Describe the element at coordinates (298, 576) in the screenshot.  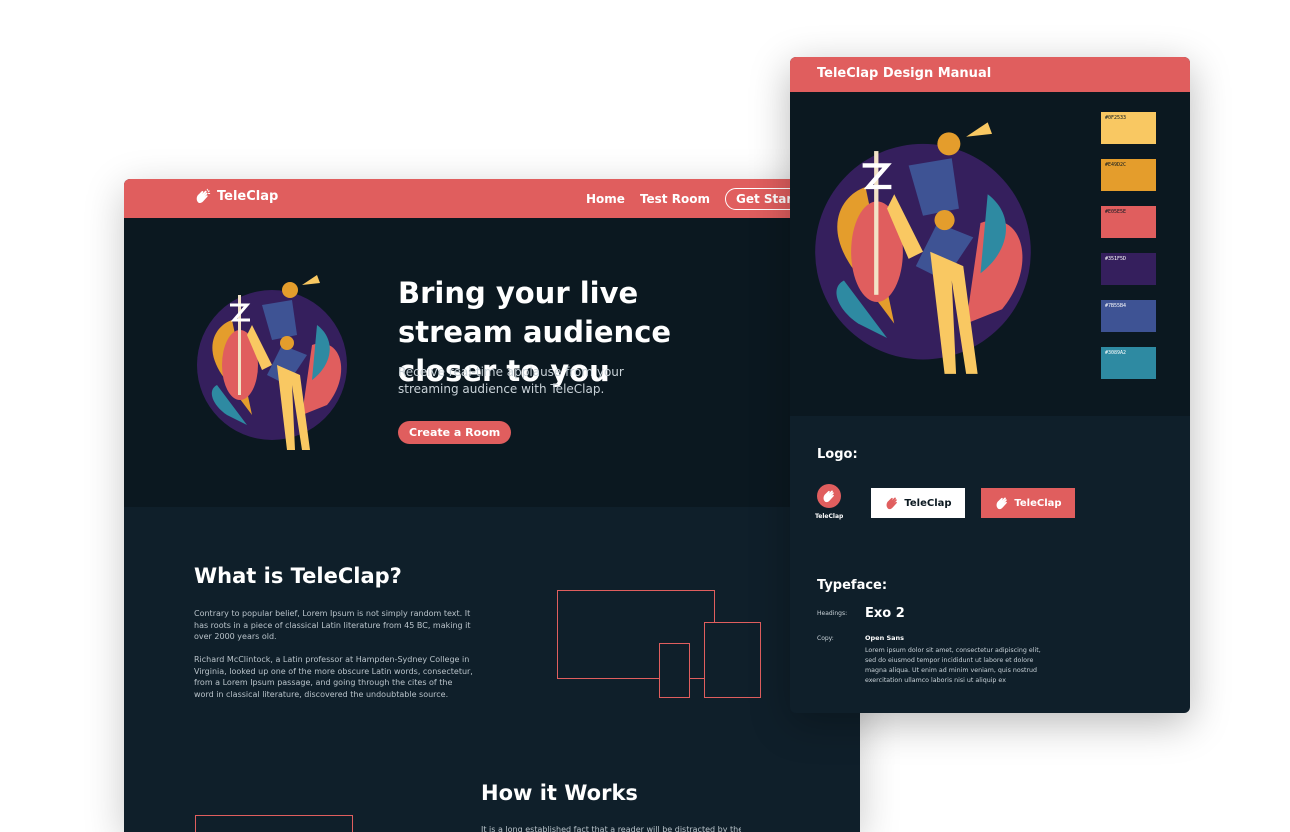
I see `about-title: What is TeleClap?` at that location.